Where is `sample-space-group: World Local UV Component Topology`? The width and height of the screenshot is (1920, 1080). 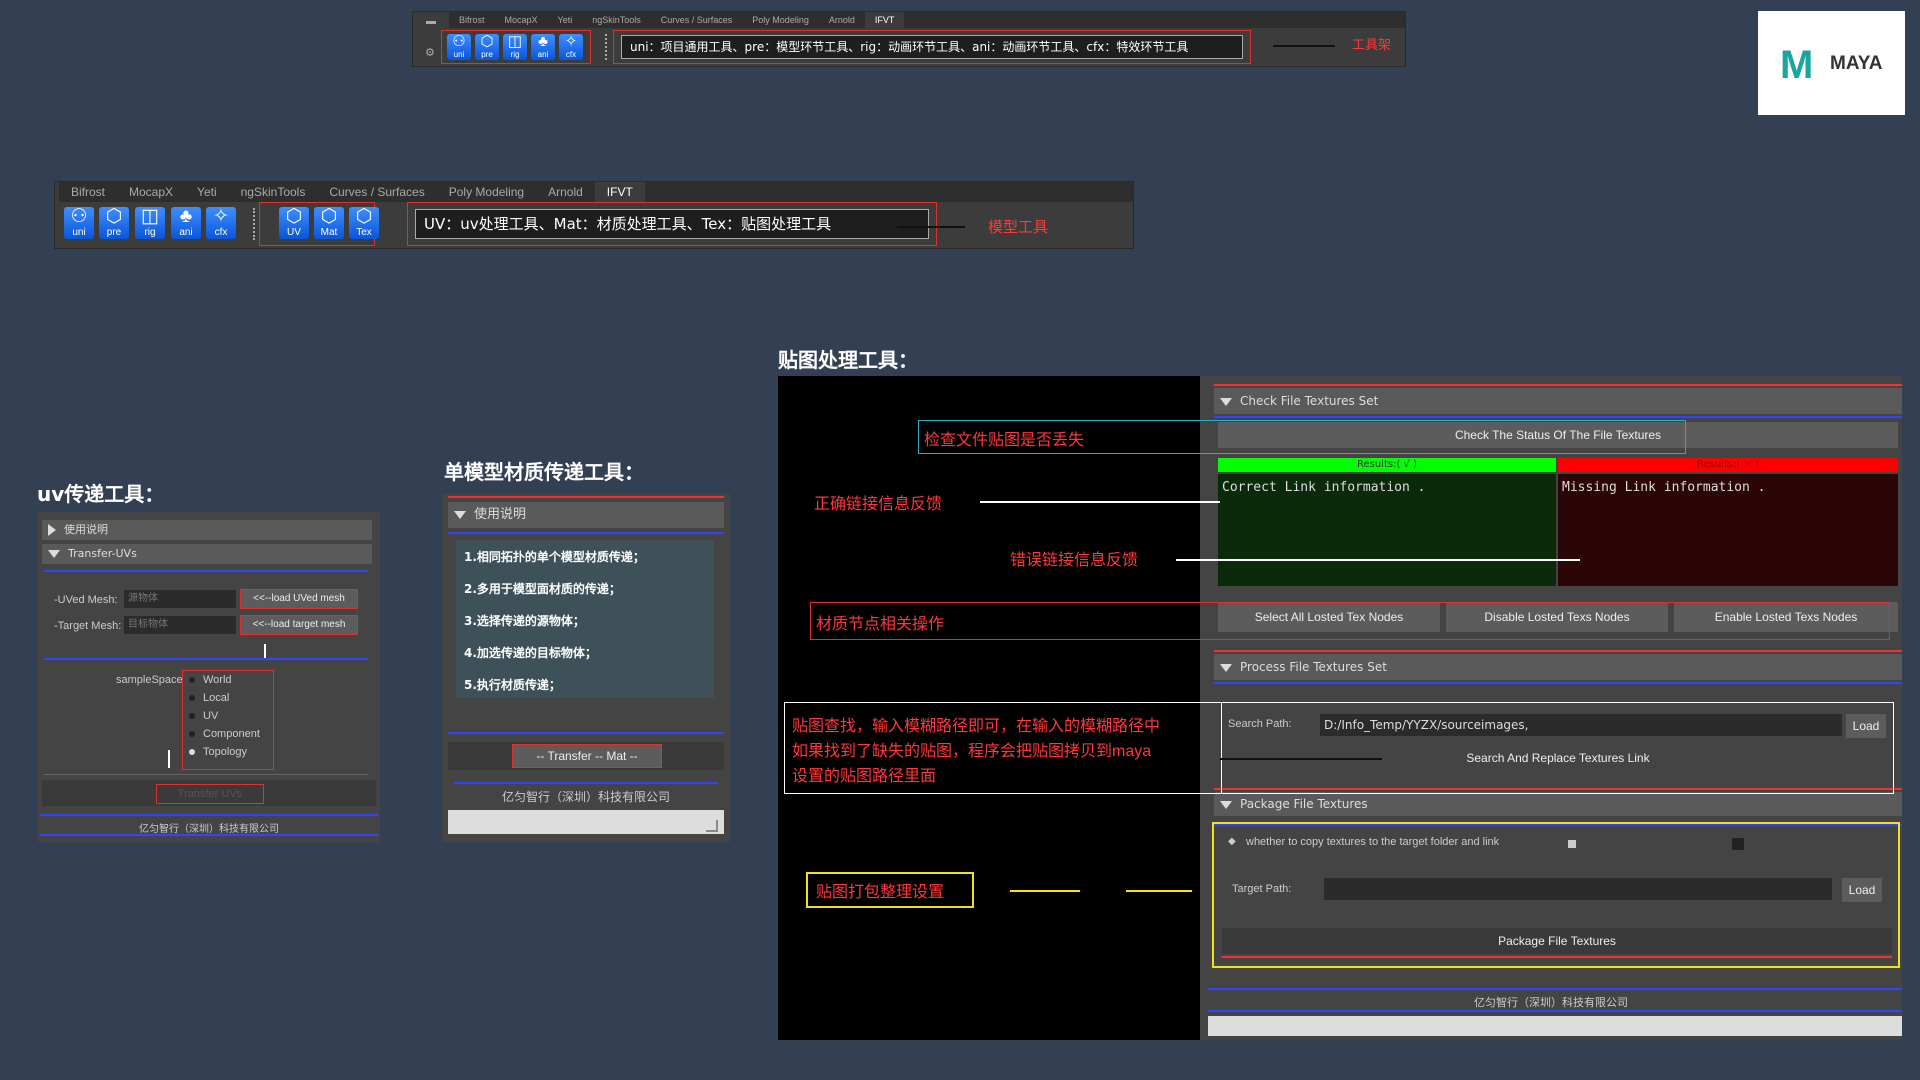 sample-space-group: World Local UV Component Topology is located at coordinates (228, 720).